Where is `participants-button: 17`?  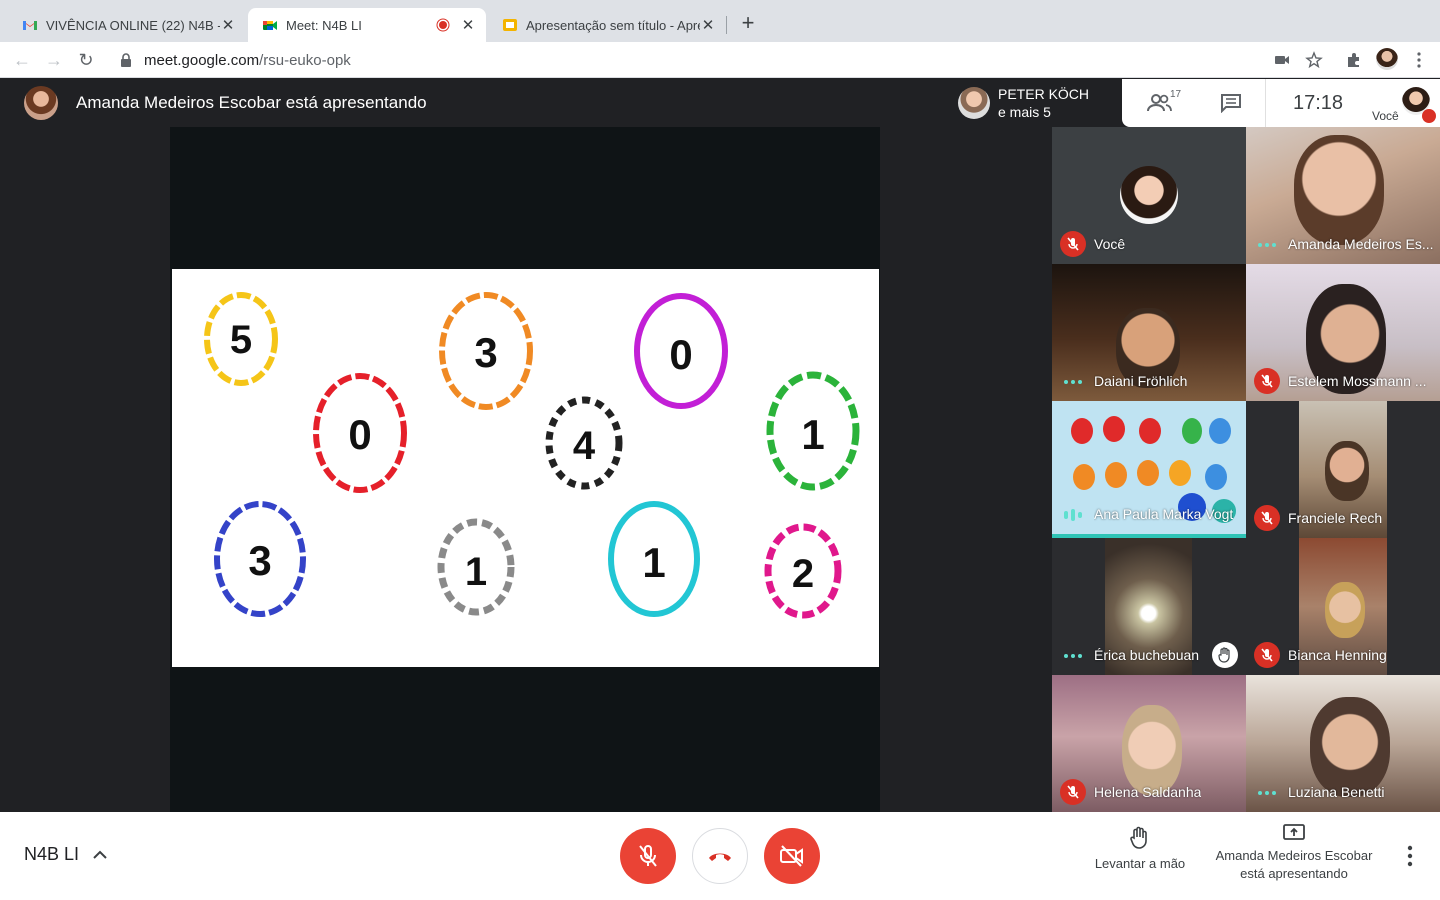 participants-button: 17 is located at coordinates (1159, 103).